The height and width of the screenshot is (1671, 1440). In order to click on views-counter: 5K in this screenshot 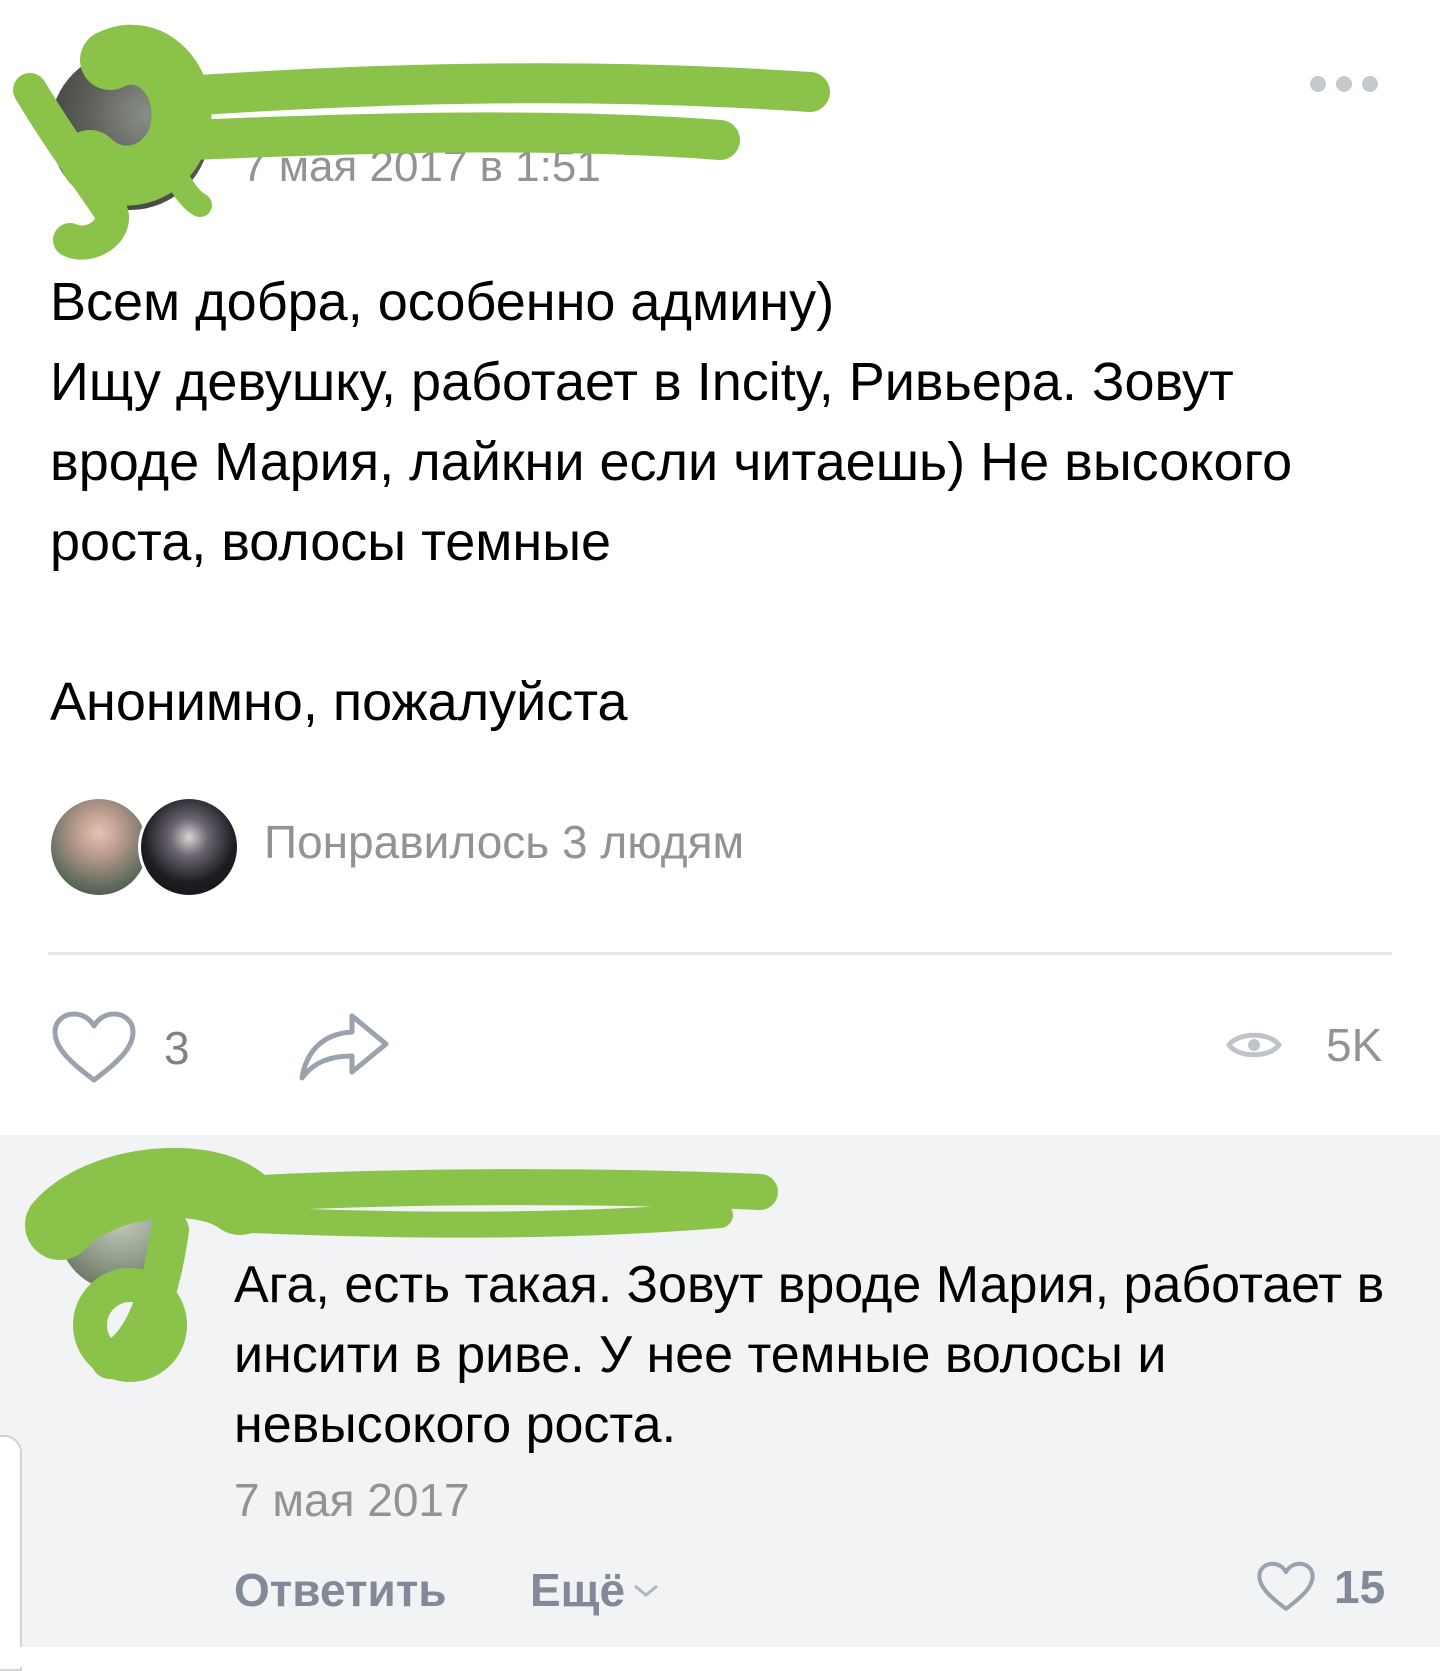, I will do `click(1304, 1045)`.